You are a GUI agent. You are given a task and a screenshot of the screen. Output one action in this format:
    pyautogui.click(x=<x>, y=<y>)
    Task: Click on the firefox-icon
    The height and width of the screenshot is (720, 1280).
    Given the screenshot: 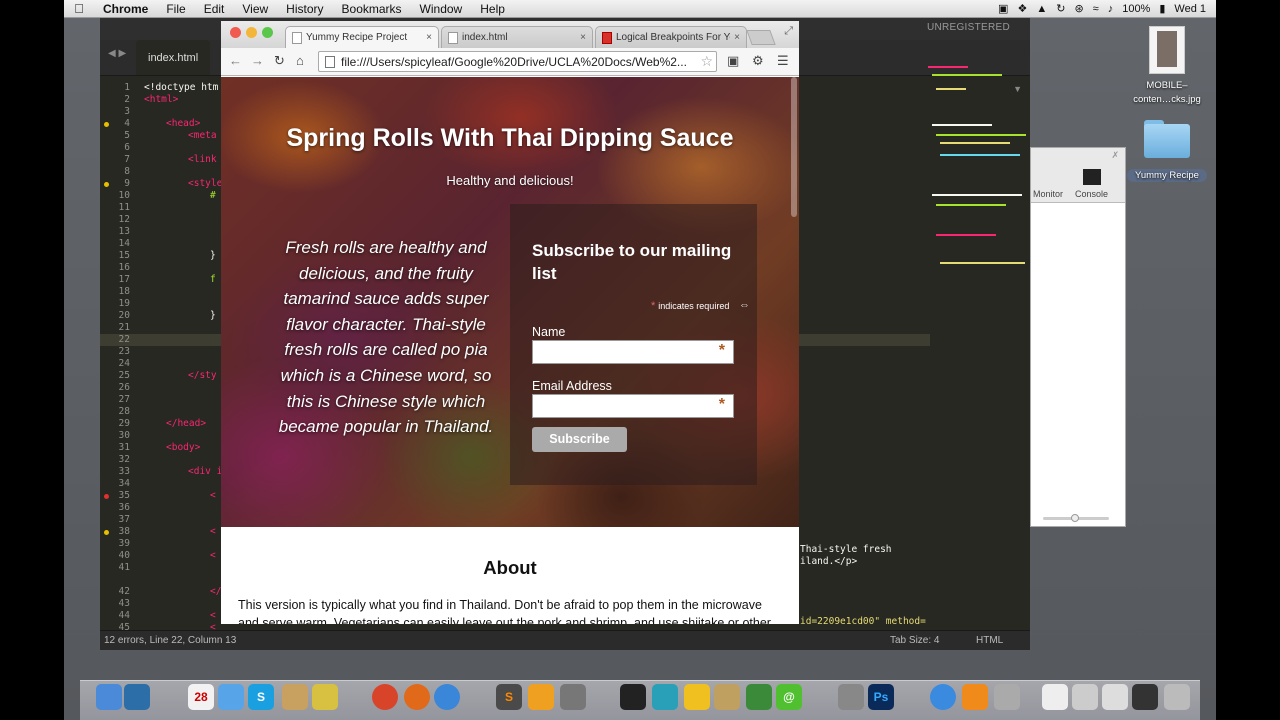 What is the action you would take?
    pyautogui.click(x=417, y=697)
    